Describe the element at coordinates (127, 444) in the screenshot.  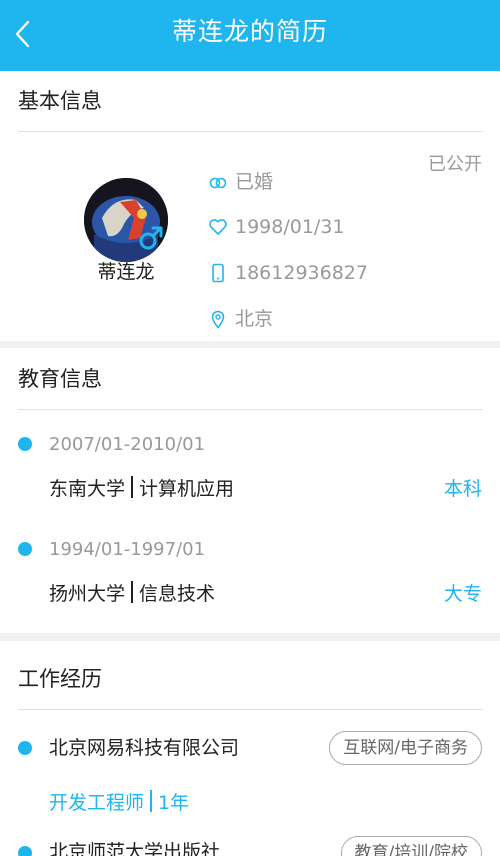
I see `education-period: 2007/01-2010/01` at that location.